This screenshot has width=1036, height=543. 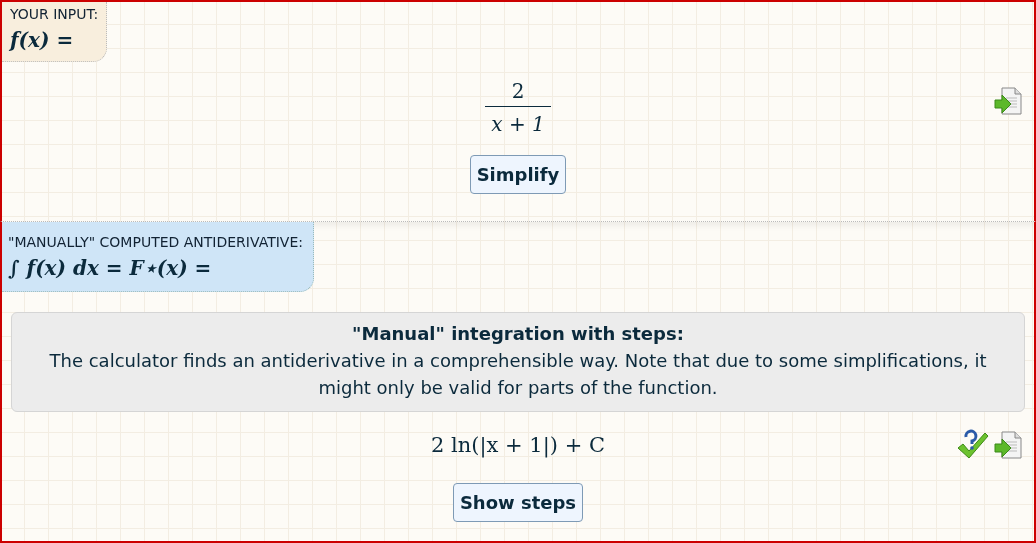 I want to click on formula: ∫ f(x) dx = F⋆(x) =, so click(x=110, y=268).